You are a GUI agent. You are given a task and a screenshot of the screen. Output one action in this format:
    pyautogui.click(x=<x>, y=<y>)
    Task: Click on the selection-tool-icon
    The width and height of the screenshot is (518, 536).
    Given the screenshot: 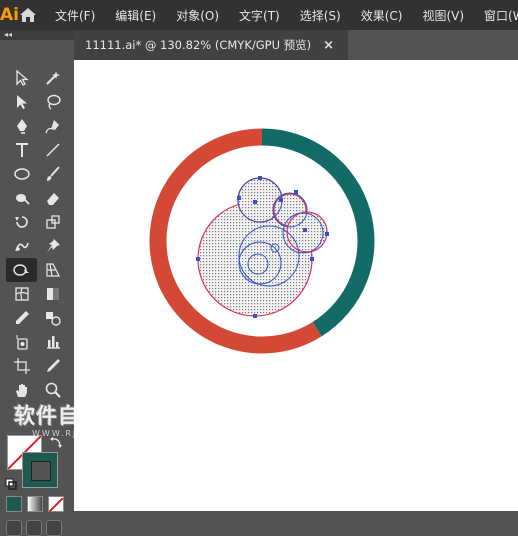 What is the action you would take?
    pyautogui.click(x=21, y=78)
    